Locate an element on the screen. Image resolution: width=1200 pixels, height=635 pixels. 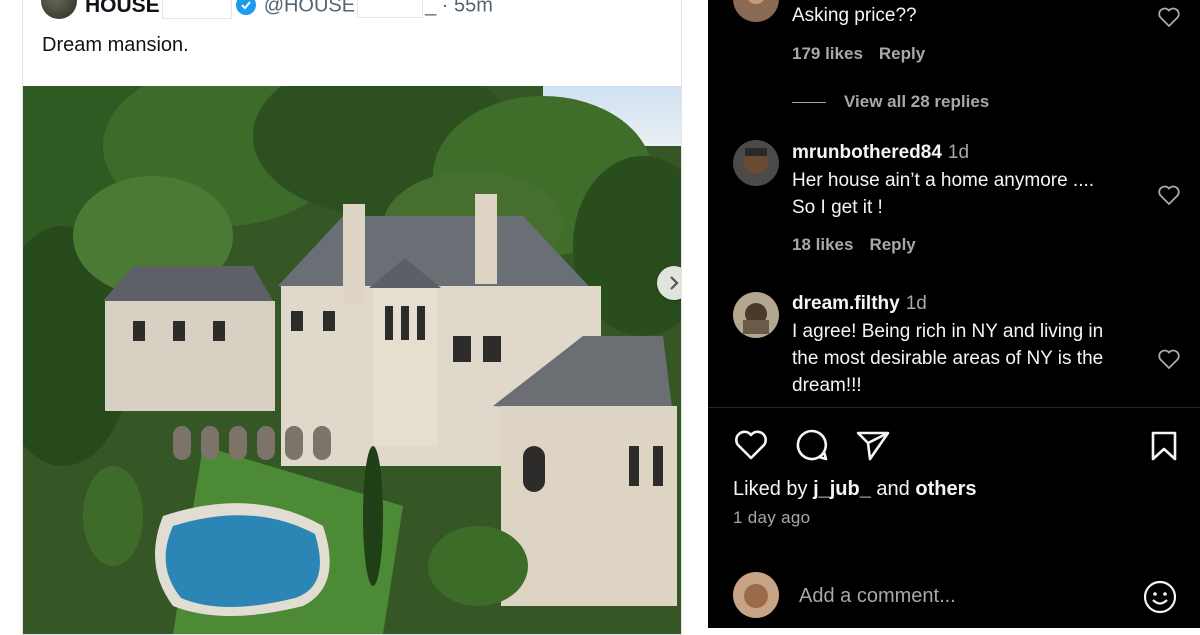
comment-header: dream.filthy 1d is located at coordinates (859, 304).